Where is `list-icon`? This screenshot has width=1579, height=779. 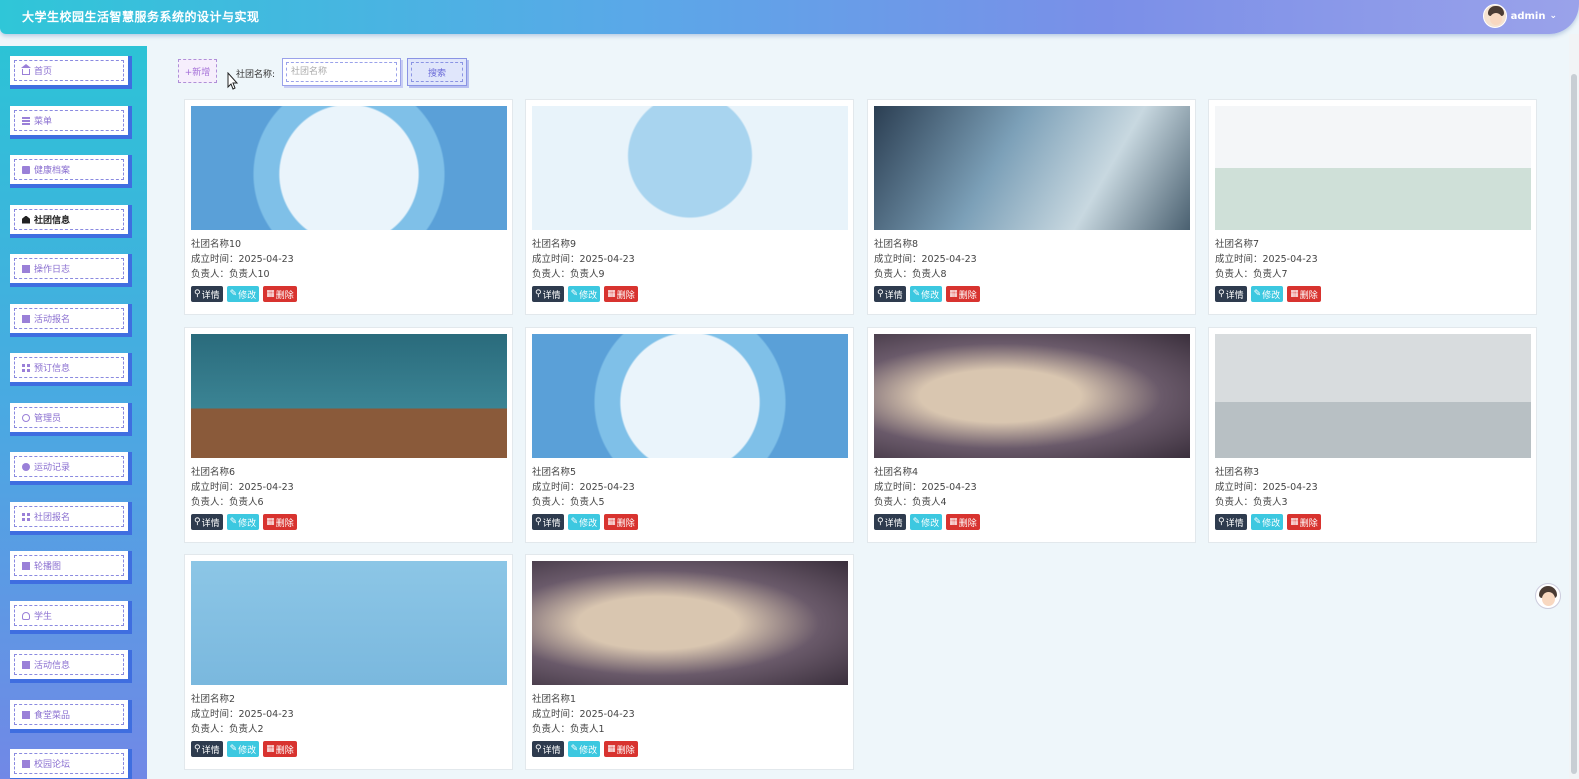 list-icon is located at coordinates (26, 318).